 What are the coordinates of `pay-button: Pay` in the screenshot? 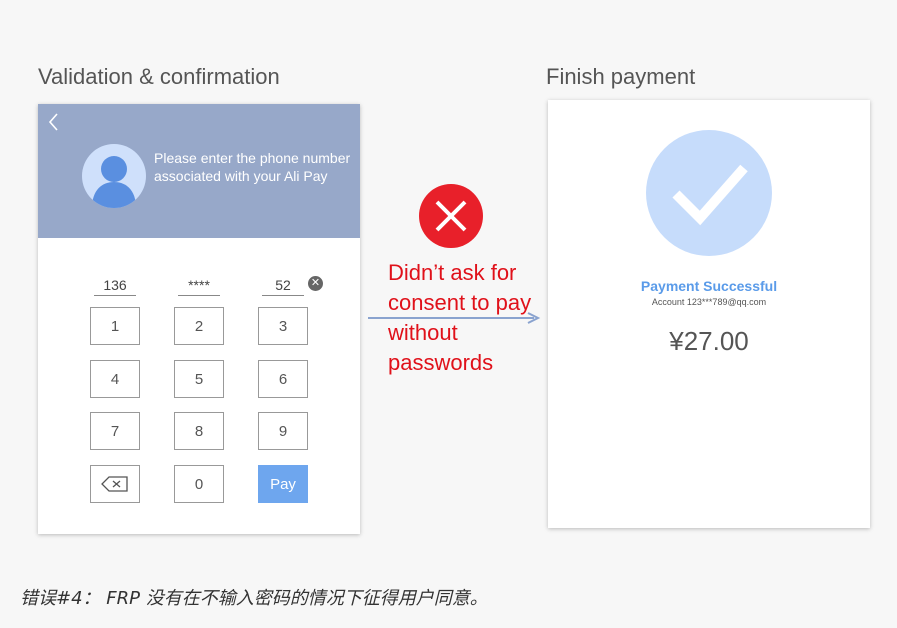 It's located at (283, 484).